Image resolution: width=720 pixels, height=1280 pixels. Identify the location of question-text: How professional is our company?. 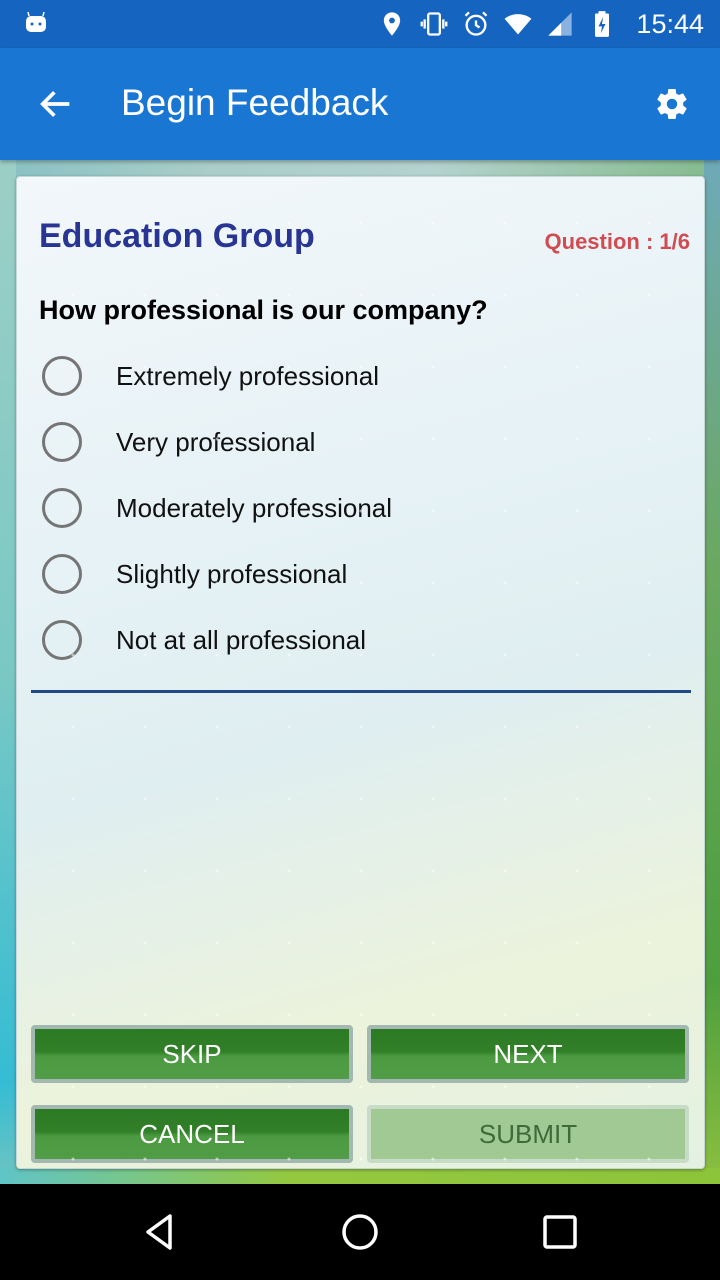
(263, 310).